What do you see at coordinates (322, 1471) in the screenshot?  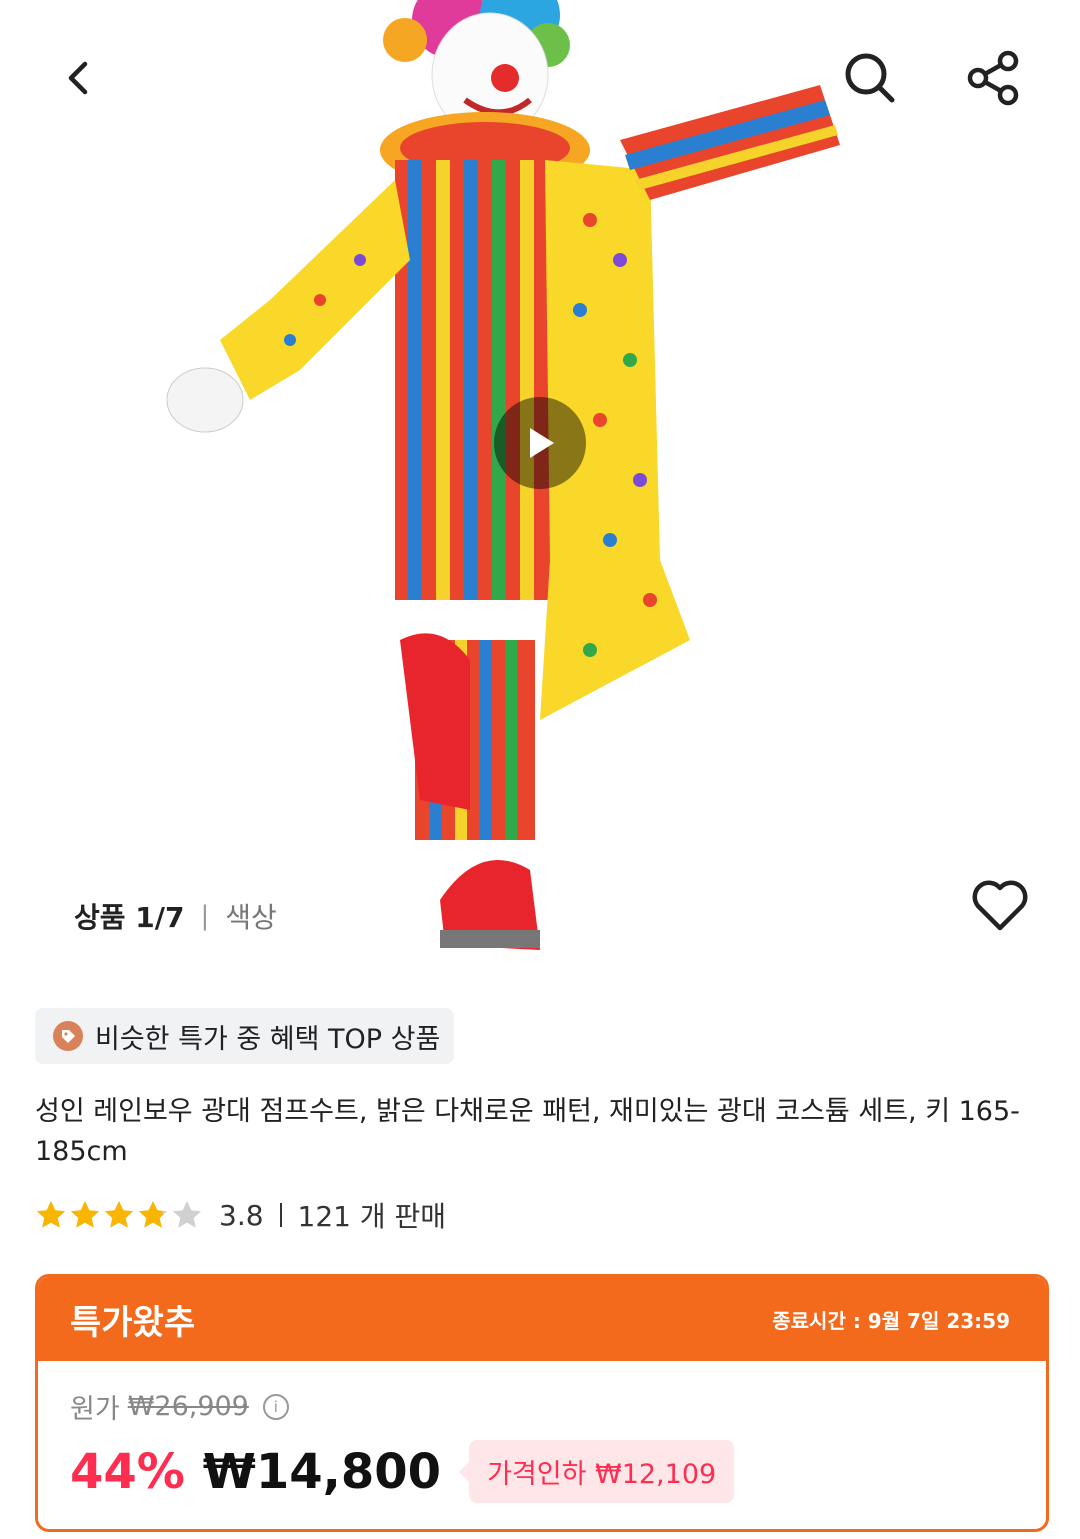 I see `sale-price: ₩14,800` at bounding box center [322, 1471].